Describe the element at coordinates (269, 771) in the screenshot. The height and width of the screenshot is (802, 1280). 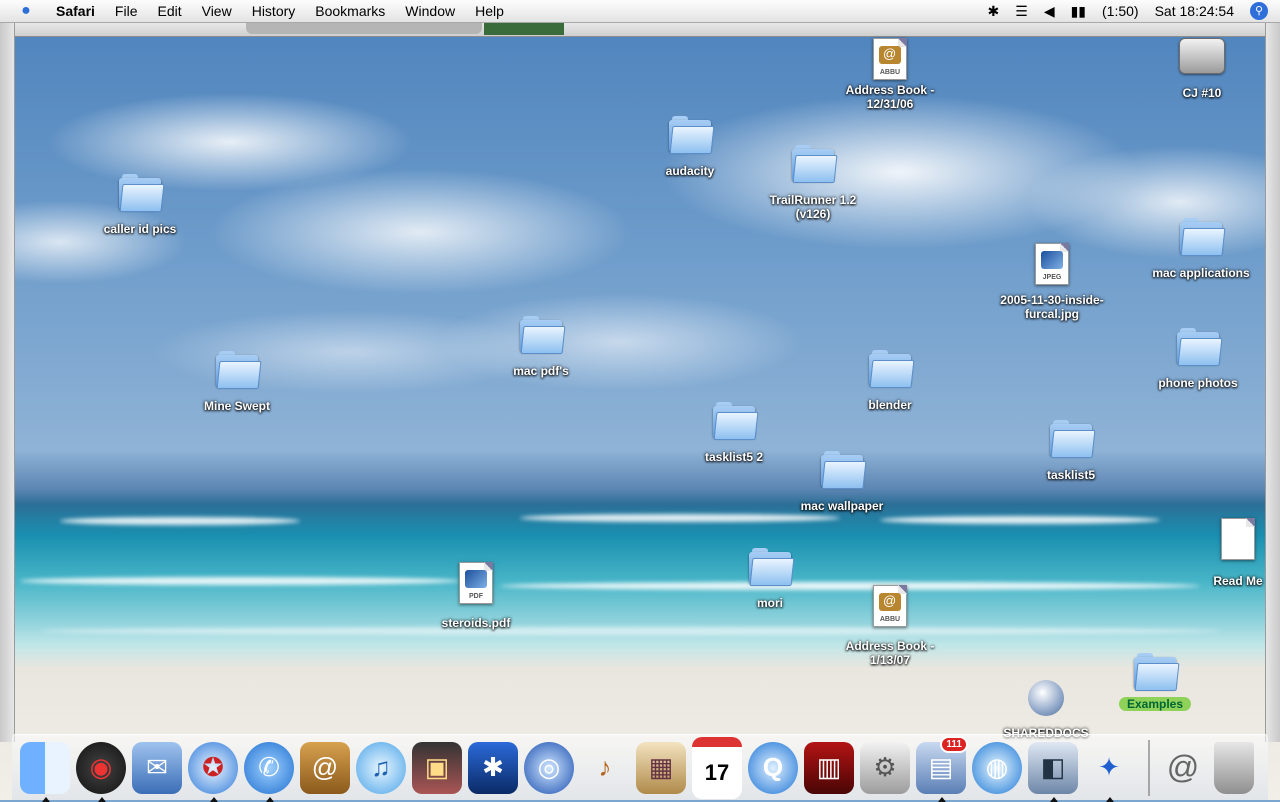
I see `ichat-icon: ✆` at that location.